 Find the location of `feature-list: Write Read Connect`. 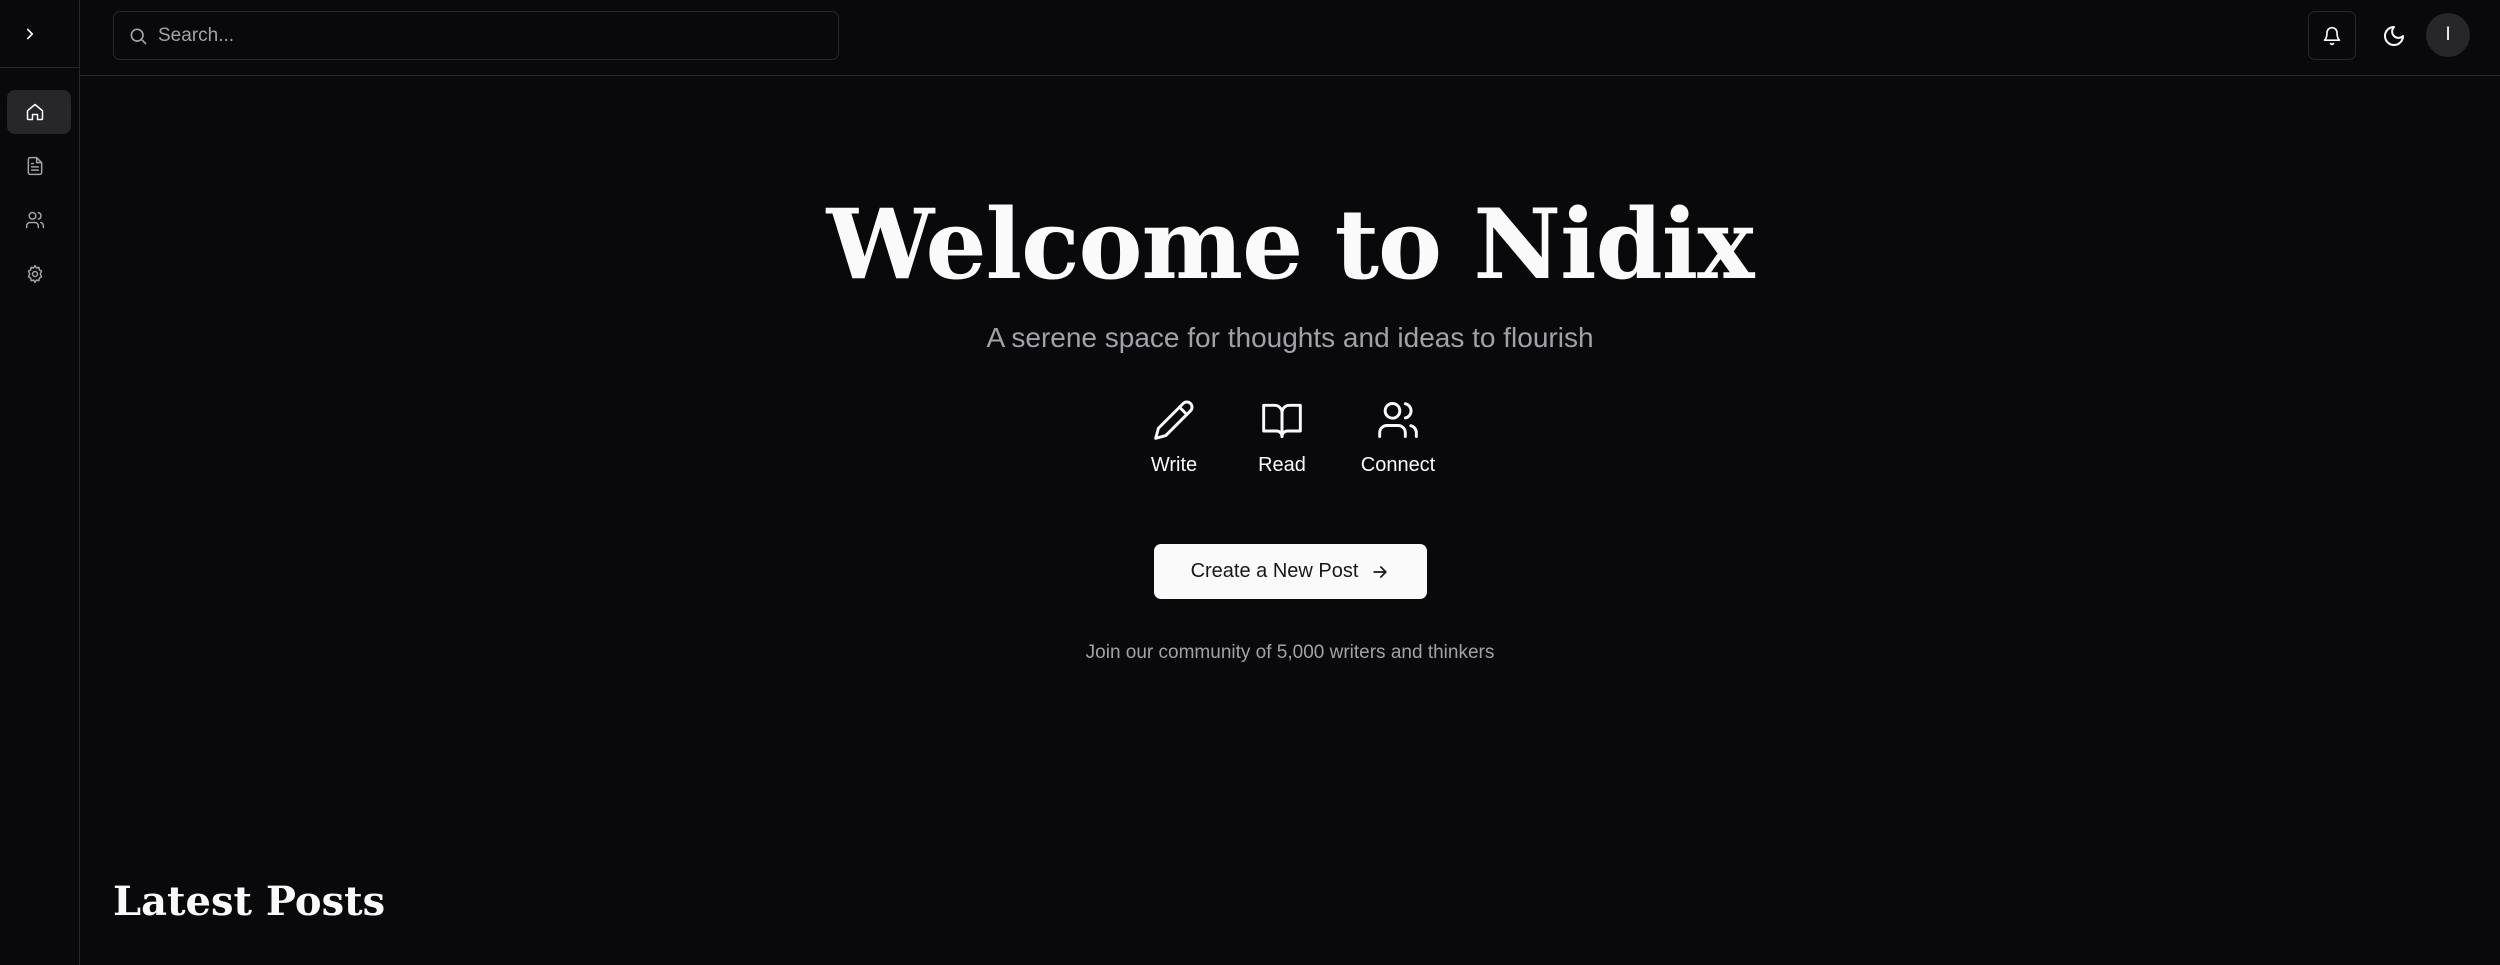

feature-list: Write Read Connect is located at coordinates (1290, 437).